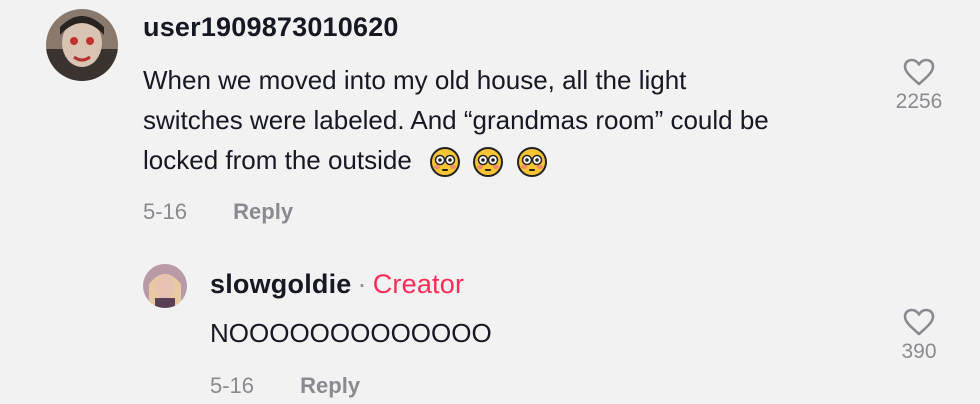 Image resolution: width=980 pixels, height=404 pixels. I want to click on comment-date: 5-16, so click(165, 211).